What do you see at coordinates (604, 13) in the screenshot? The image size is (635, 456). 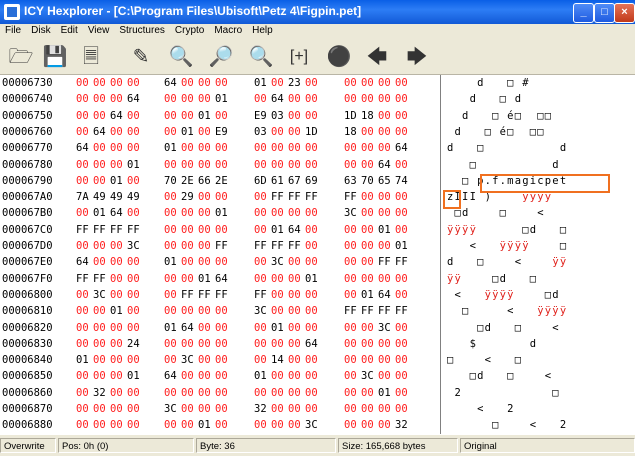 I see `maximize-button: □` at bounding box center [604, 13].